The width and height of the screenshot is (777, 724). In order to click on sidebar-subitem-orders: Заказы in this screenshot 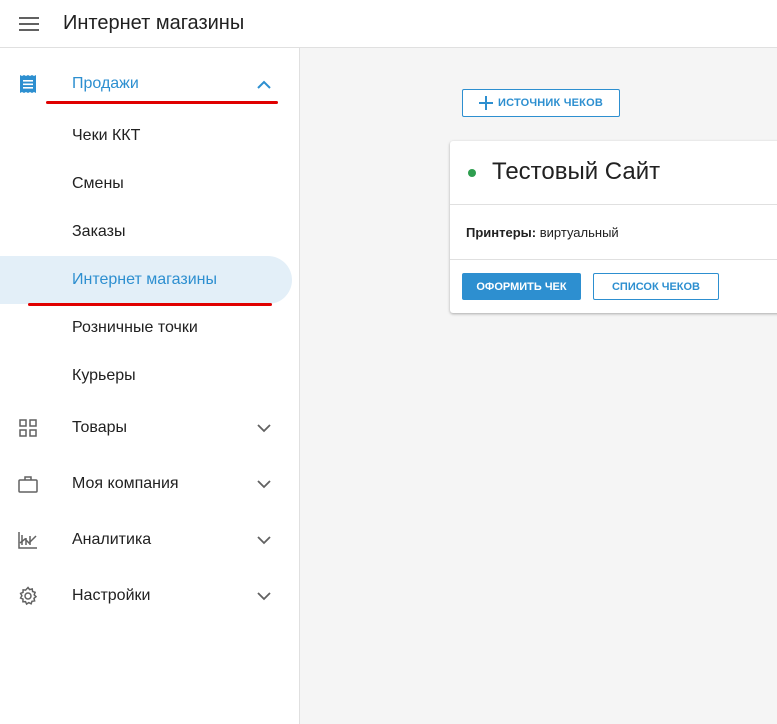, I will do `click(146, 232)`.